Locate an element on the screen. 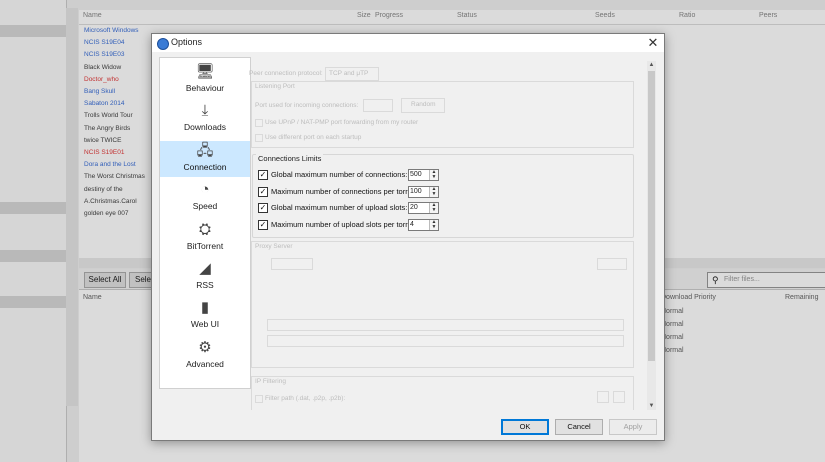 This screenshot has width=825, height=462. rss-icon: ◢ is located at coordinates (205, 268).